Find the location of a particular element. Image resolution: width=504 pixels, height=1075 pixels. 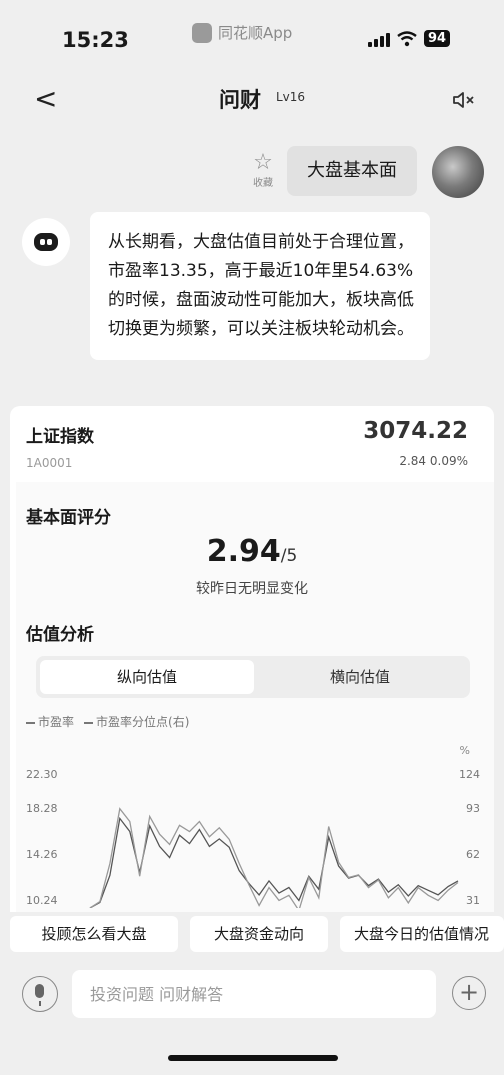

chart-legend: 市盈率 市盈率分位点(右) is located at coordinates (107, 721).